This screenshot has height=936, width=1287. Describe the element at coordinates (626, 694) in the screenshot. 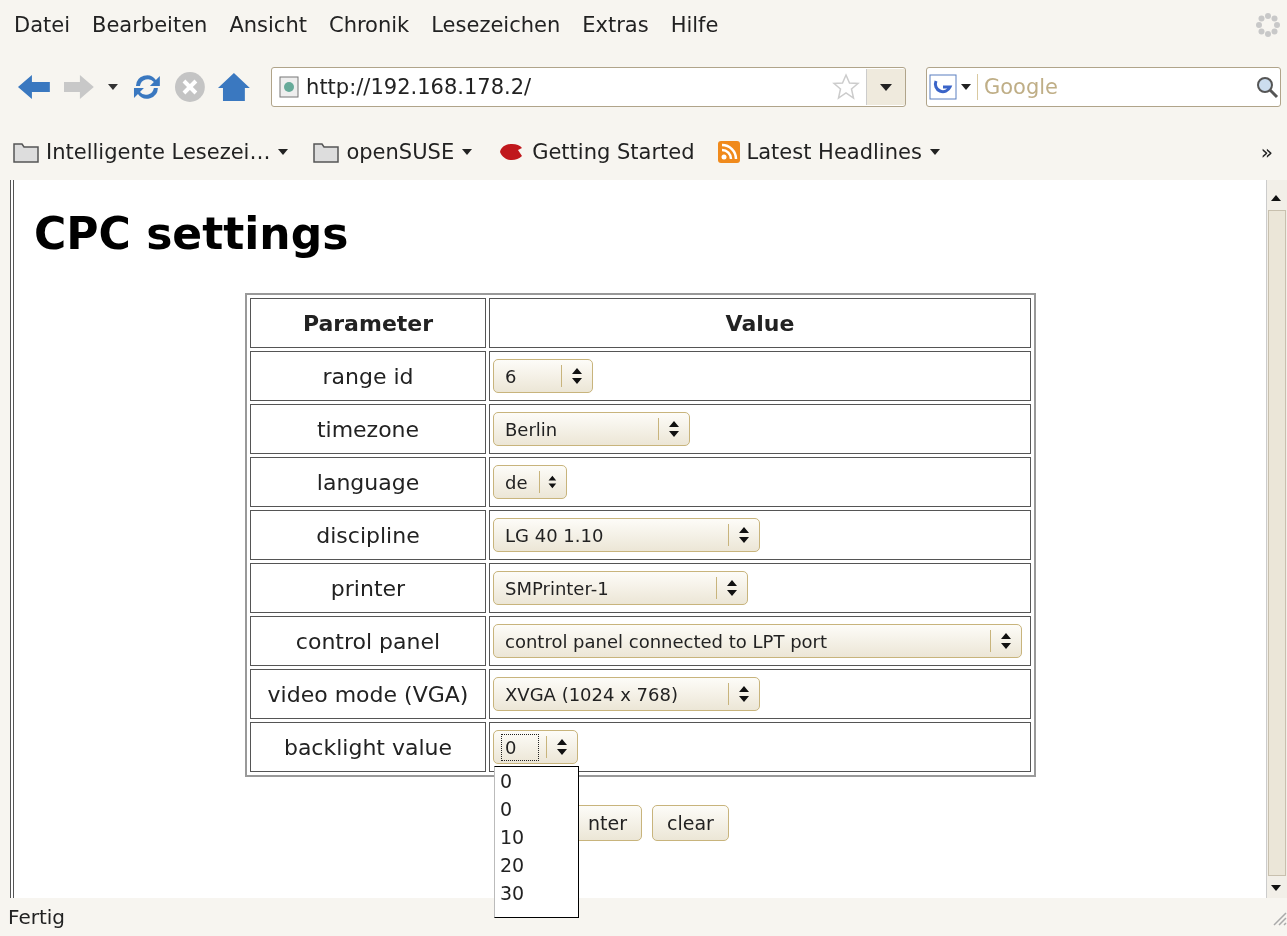

I see `select-dropdown: XVGA (1024 x 768)` at that location.